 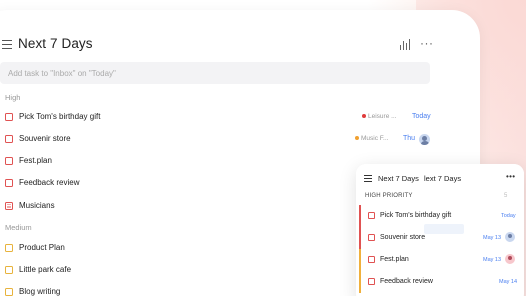 What do you see at coordinates (394, 259) in the screenshot?
I see `mobile-task-title: Fest.plan` at bounding box center [394, 259].